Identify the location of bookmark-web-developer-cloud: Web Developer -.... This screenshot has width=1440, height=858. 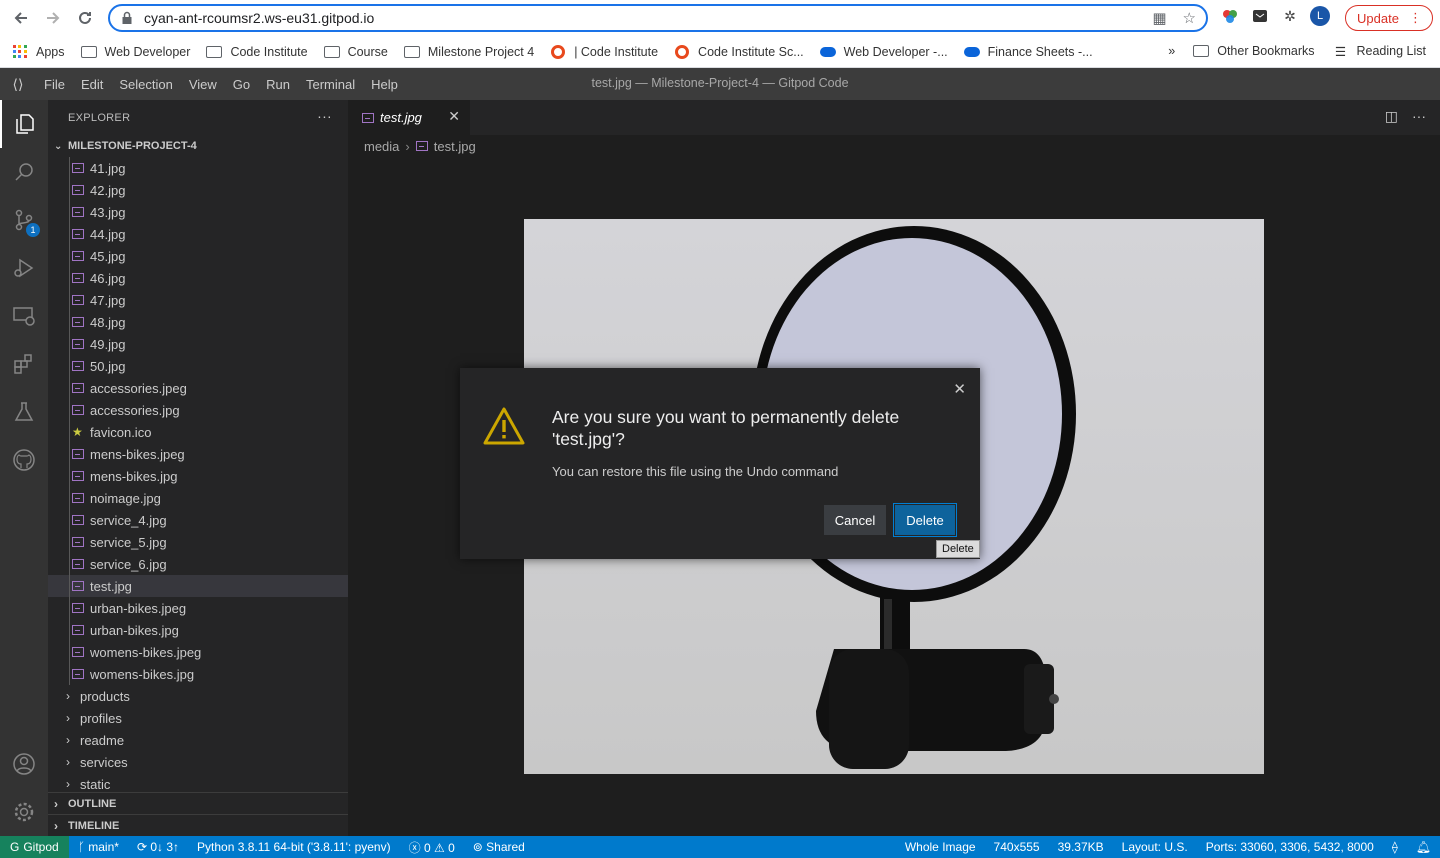
(883, 52).